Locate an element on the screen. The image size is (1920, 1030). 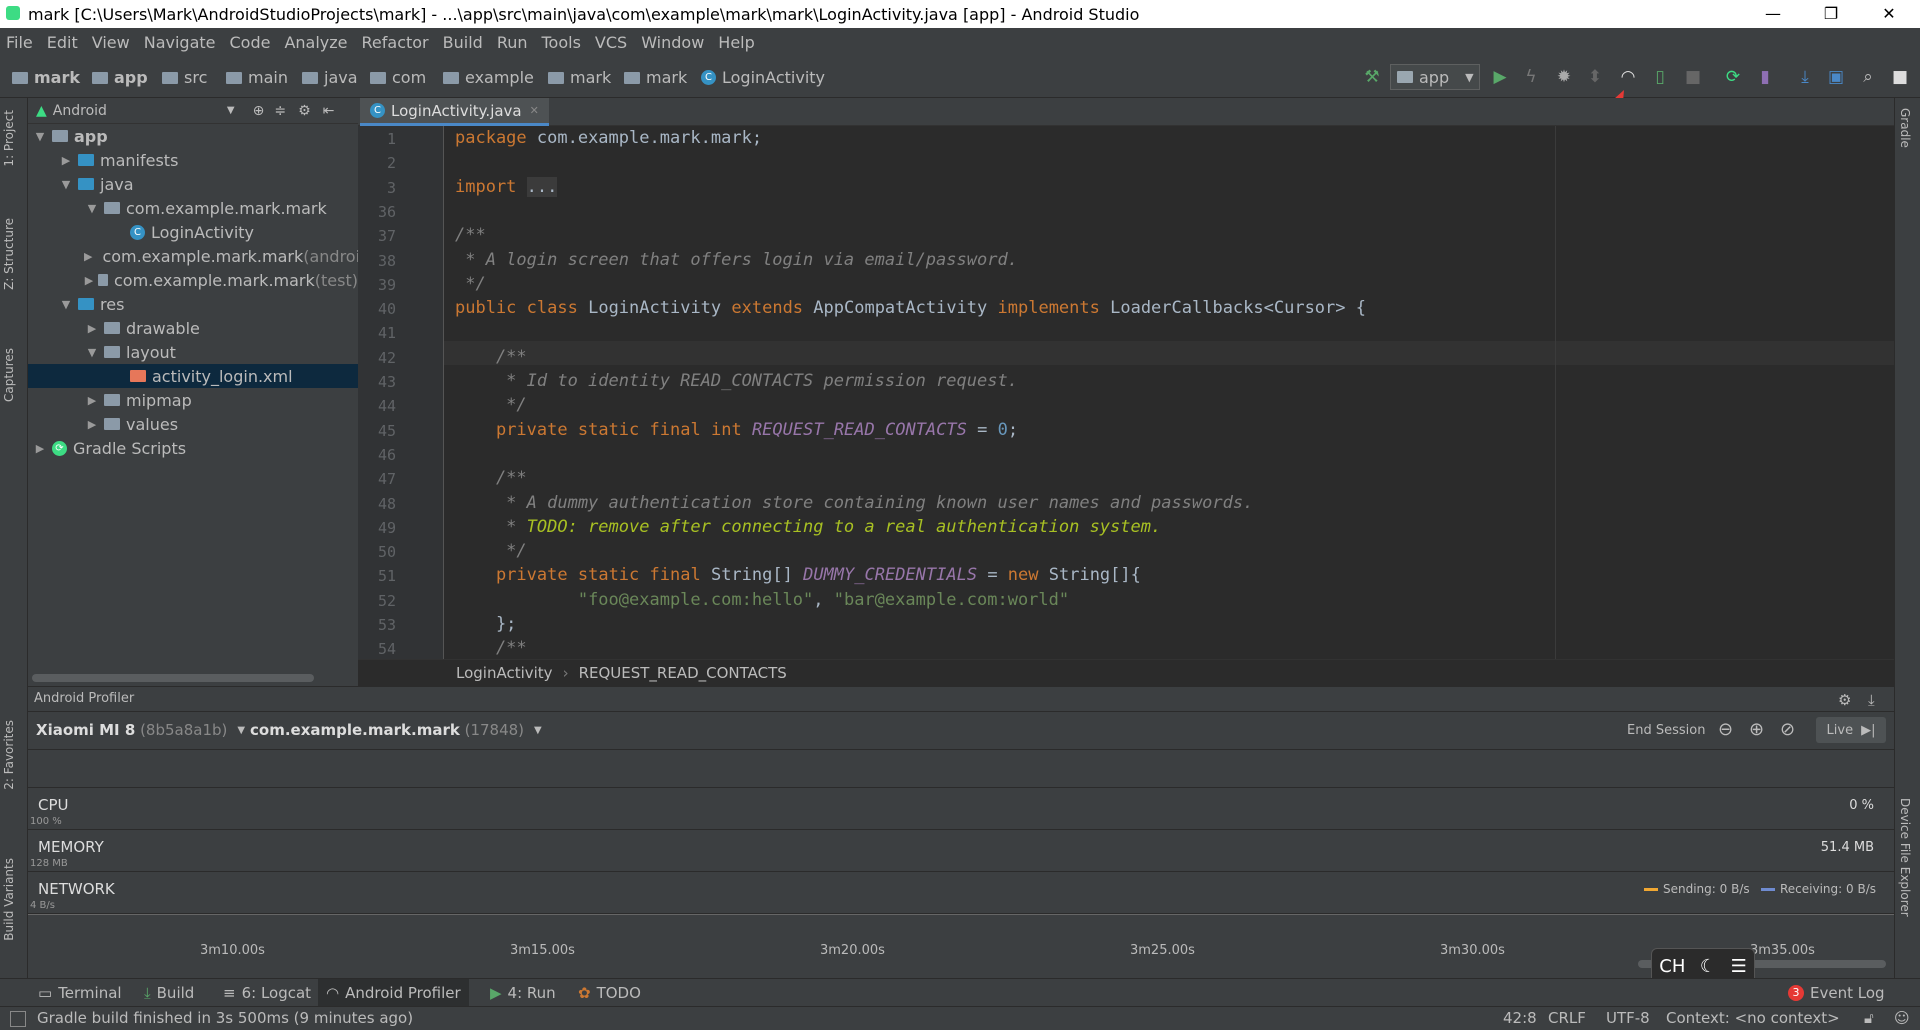
line-separator: CRLF is located at coordinates (1567, 1018).